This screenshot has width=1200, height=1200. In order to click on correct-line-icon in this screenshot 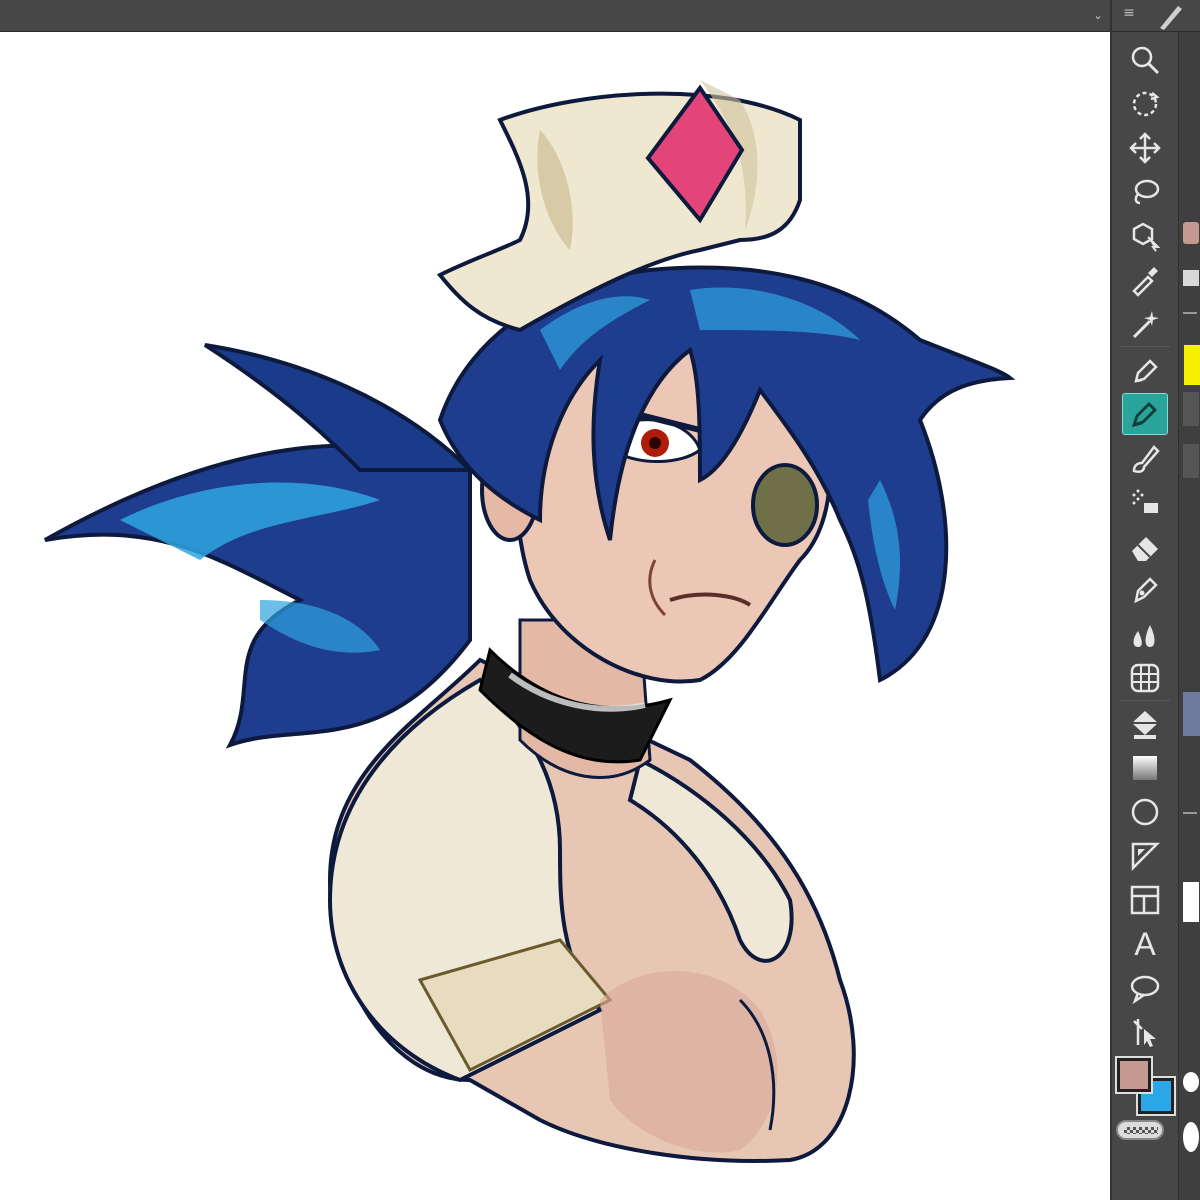, I will do `click(1145, 1032)`.